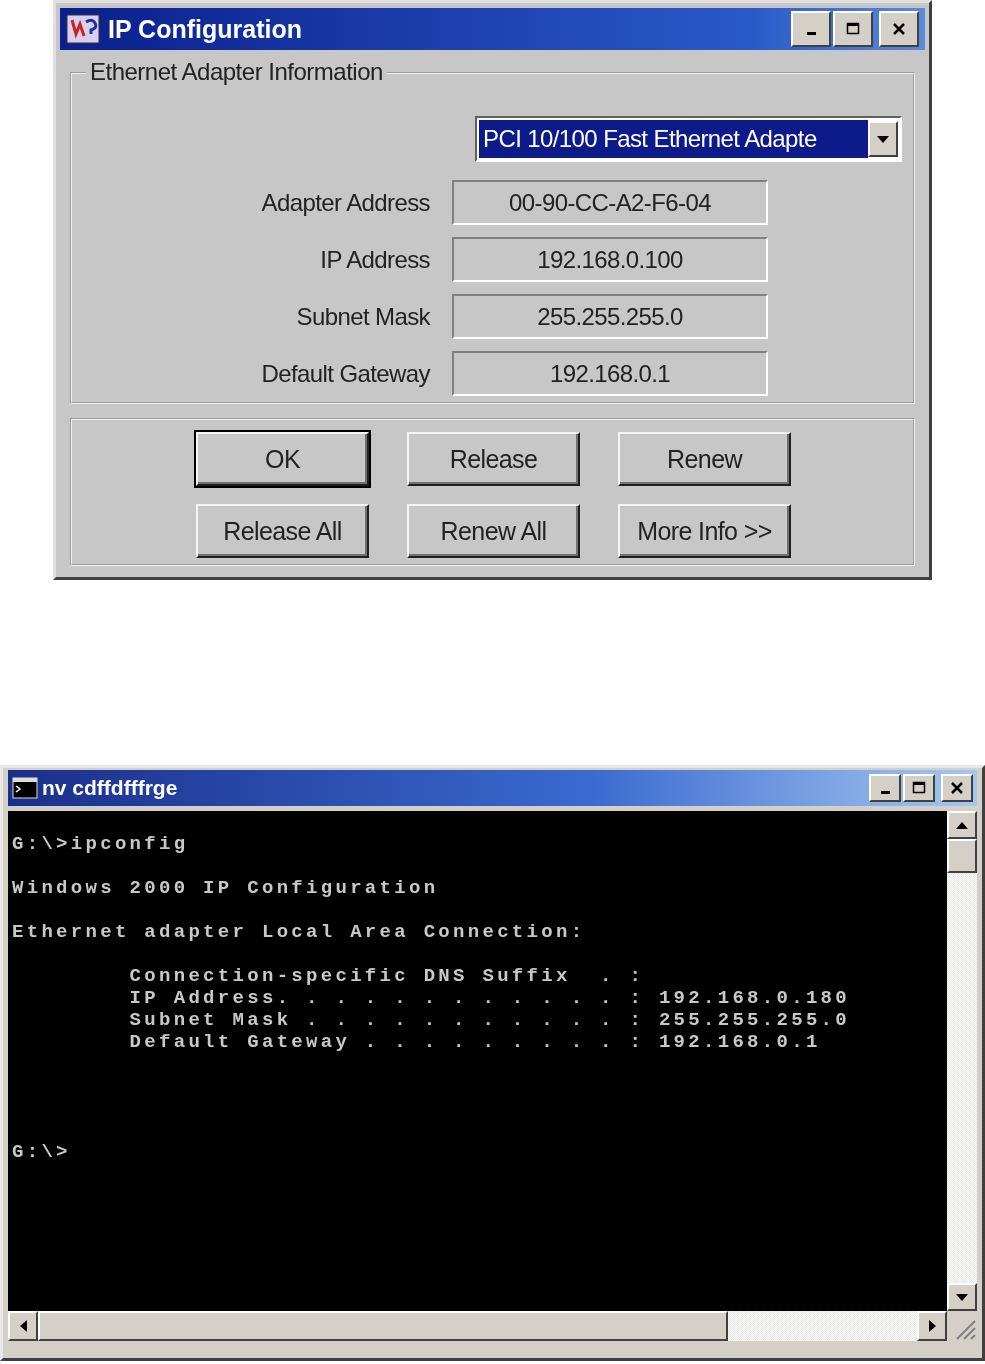 This screenshot has height=1364, width=985. I want to click on command-prompt: G:\>, so click(41, 1152).